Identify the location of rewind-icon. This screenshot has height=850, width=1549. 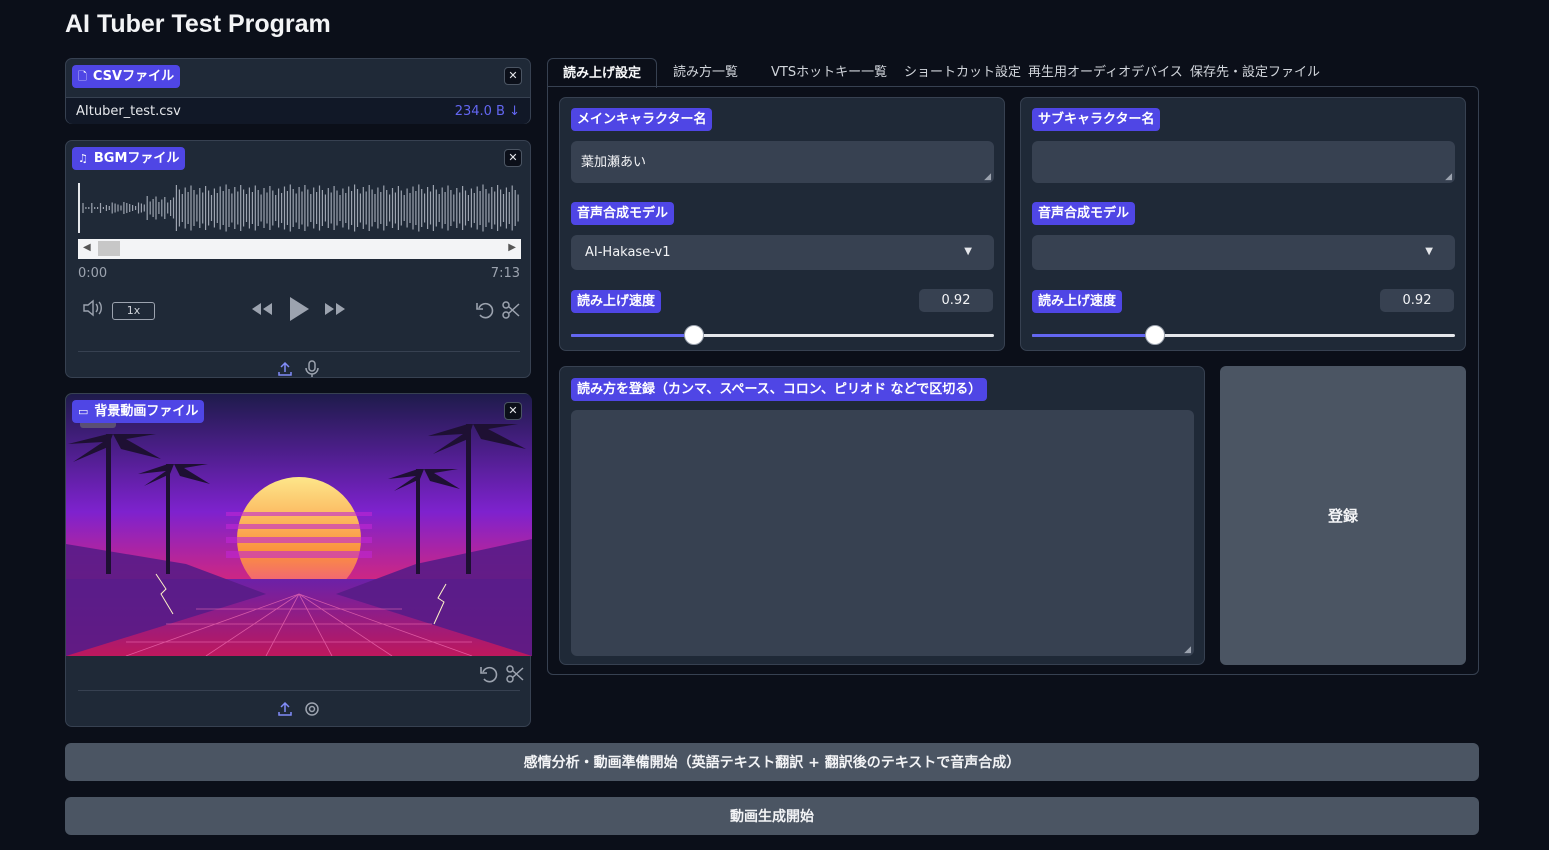
(262, 311).